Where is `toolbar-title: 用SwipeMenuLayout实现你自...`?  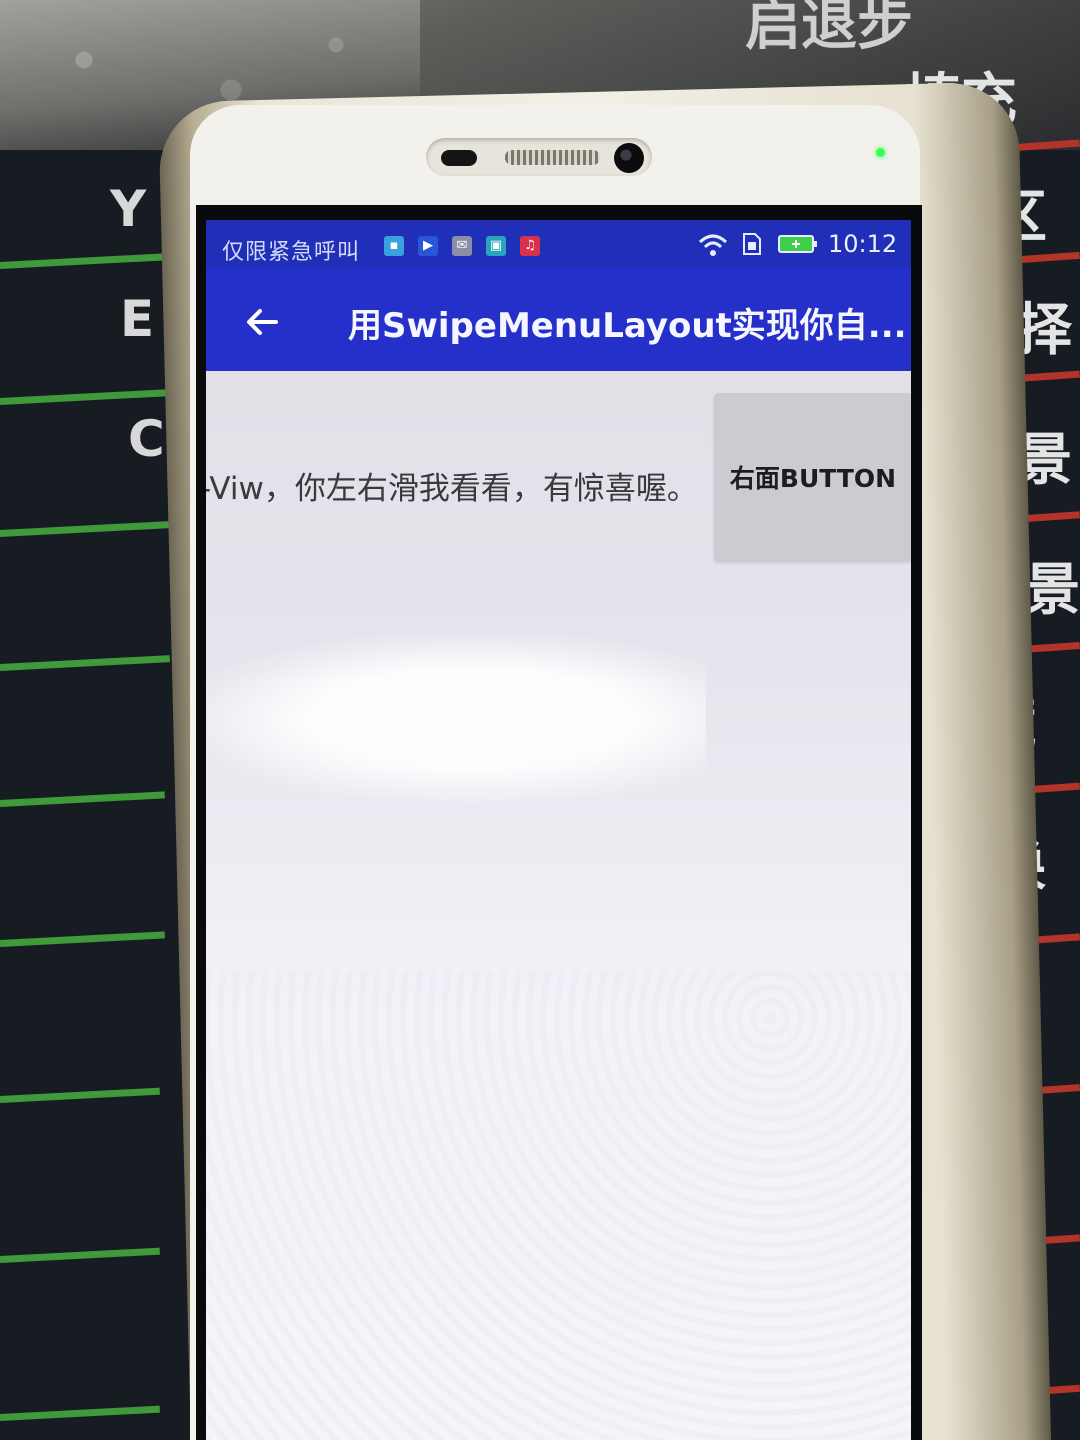 toolbar-title: 用SwipeMenuLayout实现你自... is located at coordinates (627, 326).